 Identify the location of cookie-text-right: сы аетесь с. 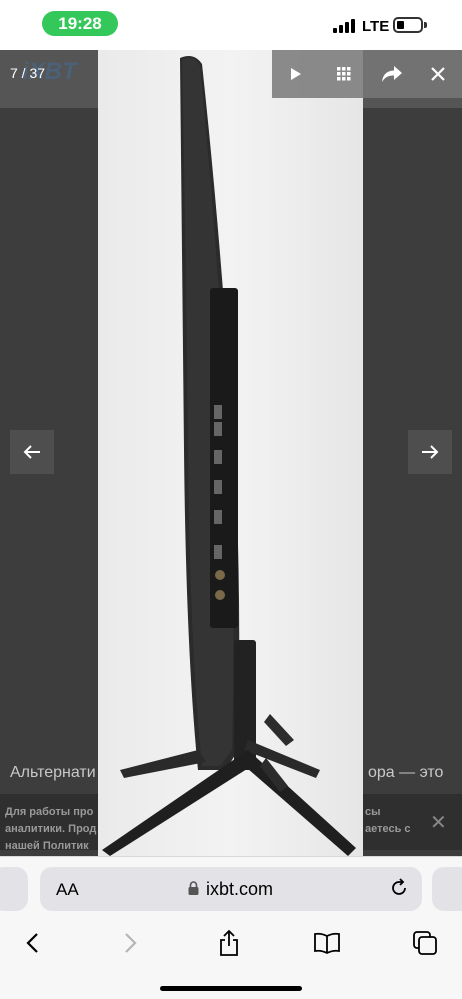
(388, 820).